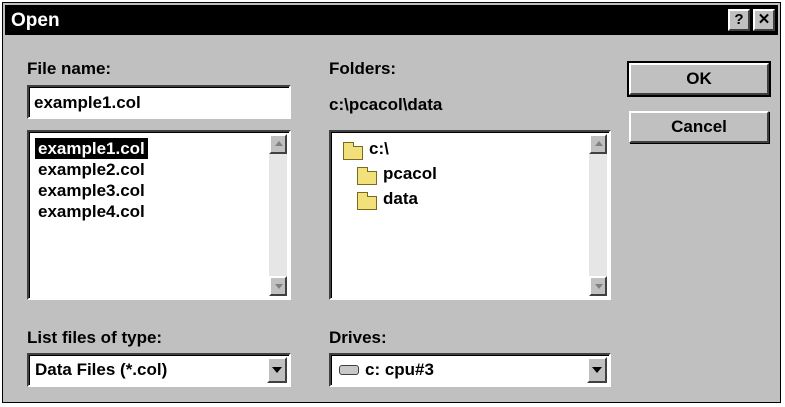 The width and height of the screenshot is (785, 407). Describe the element at coordinates (349, 370) in the screenshot. I see `drive-icon` at that location.